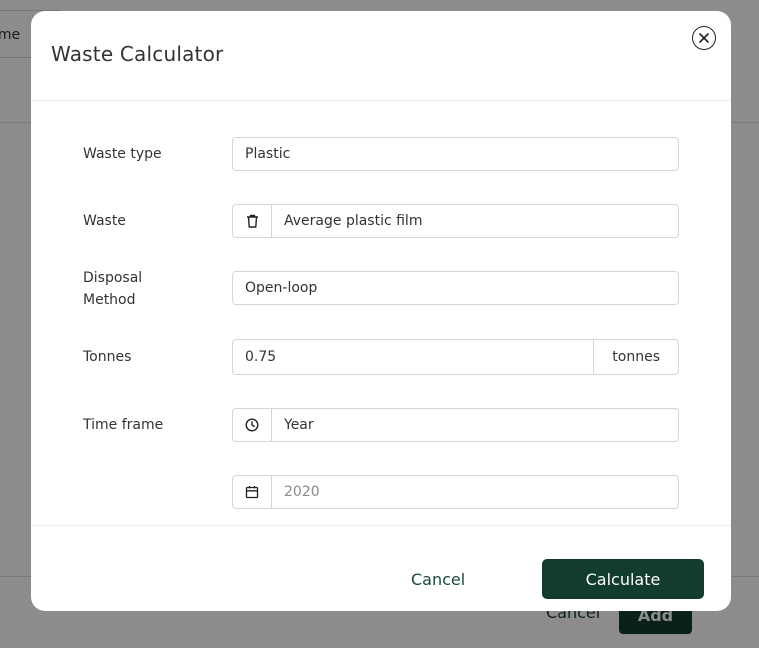 The image size is (759, 648). I want to click on waste-label: Waste, so click(104, 221).